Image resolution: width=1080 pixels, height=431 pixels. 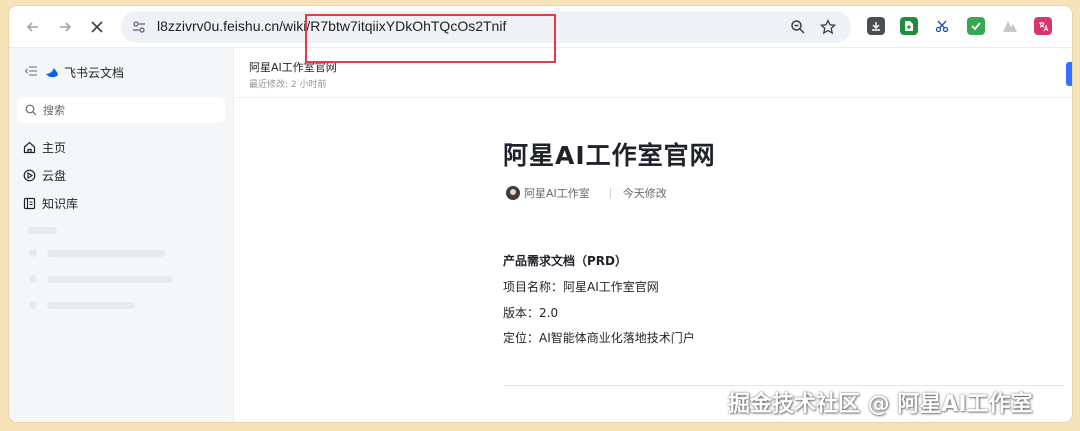 What do you see at coordinates (31, 72) in the screenshot?
I see `collapse-sidebar-icon` at bounding box center [31, 72].